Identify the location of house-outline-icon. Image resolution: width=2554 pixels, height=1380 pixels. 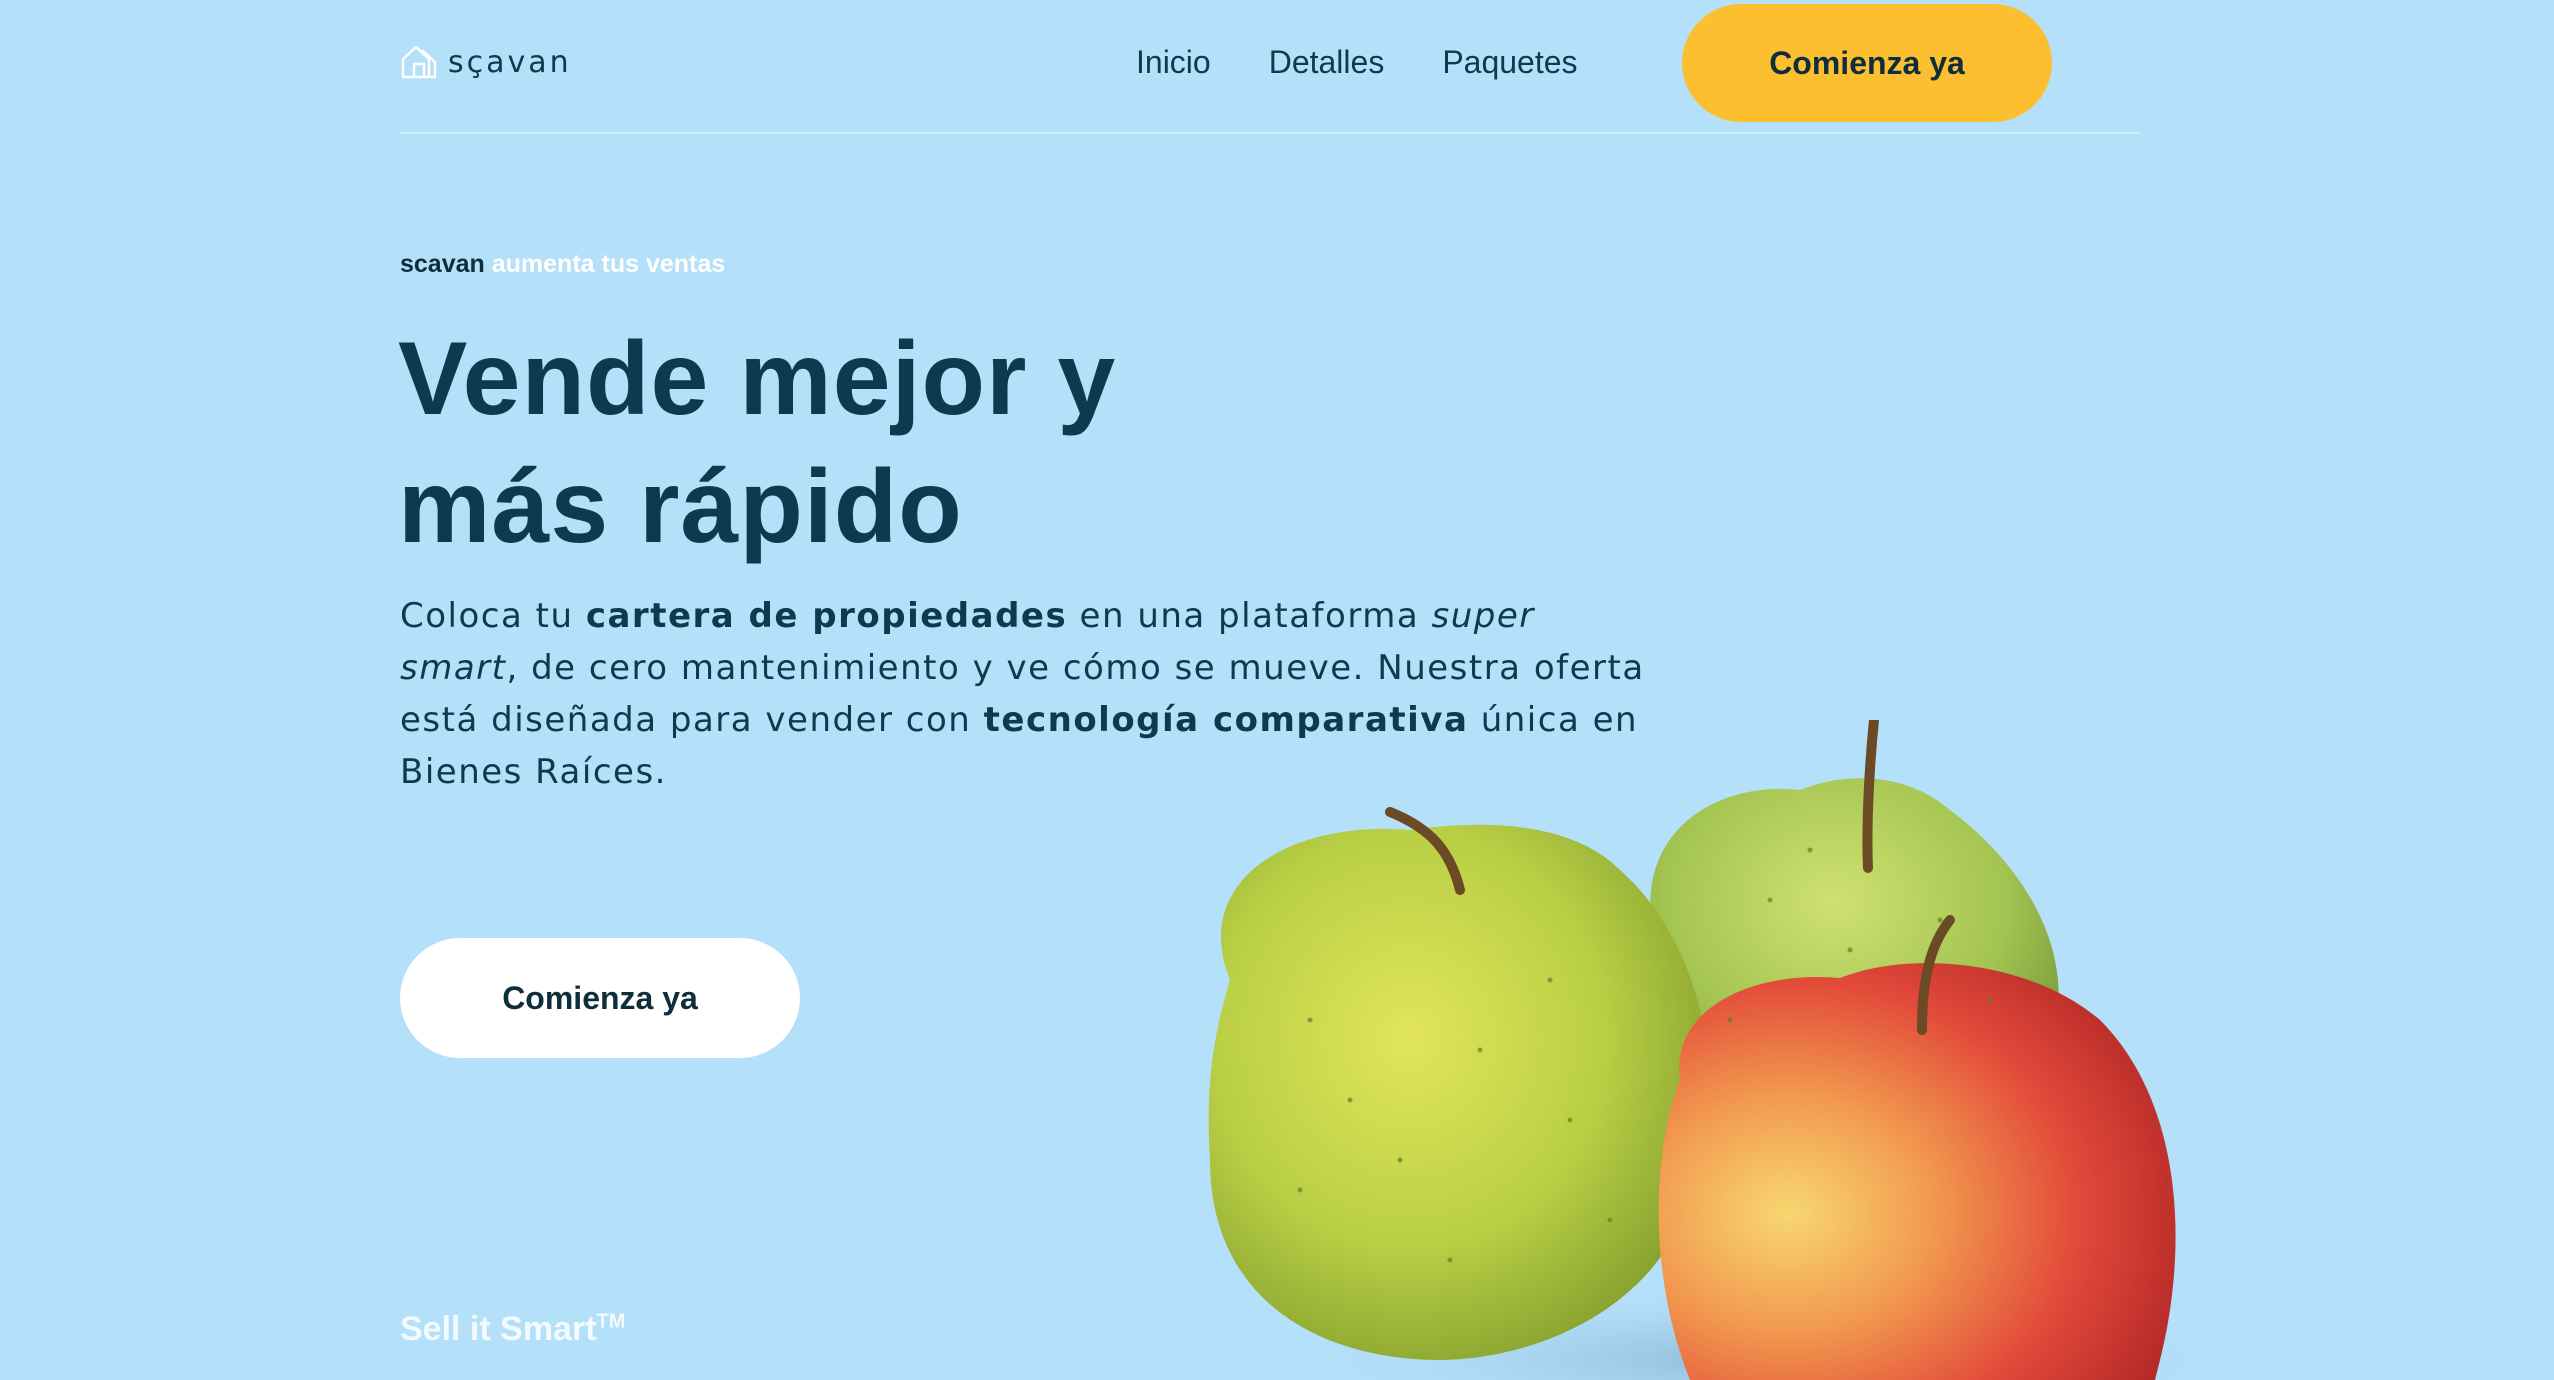
(419, 62).